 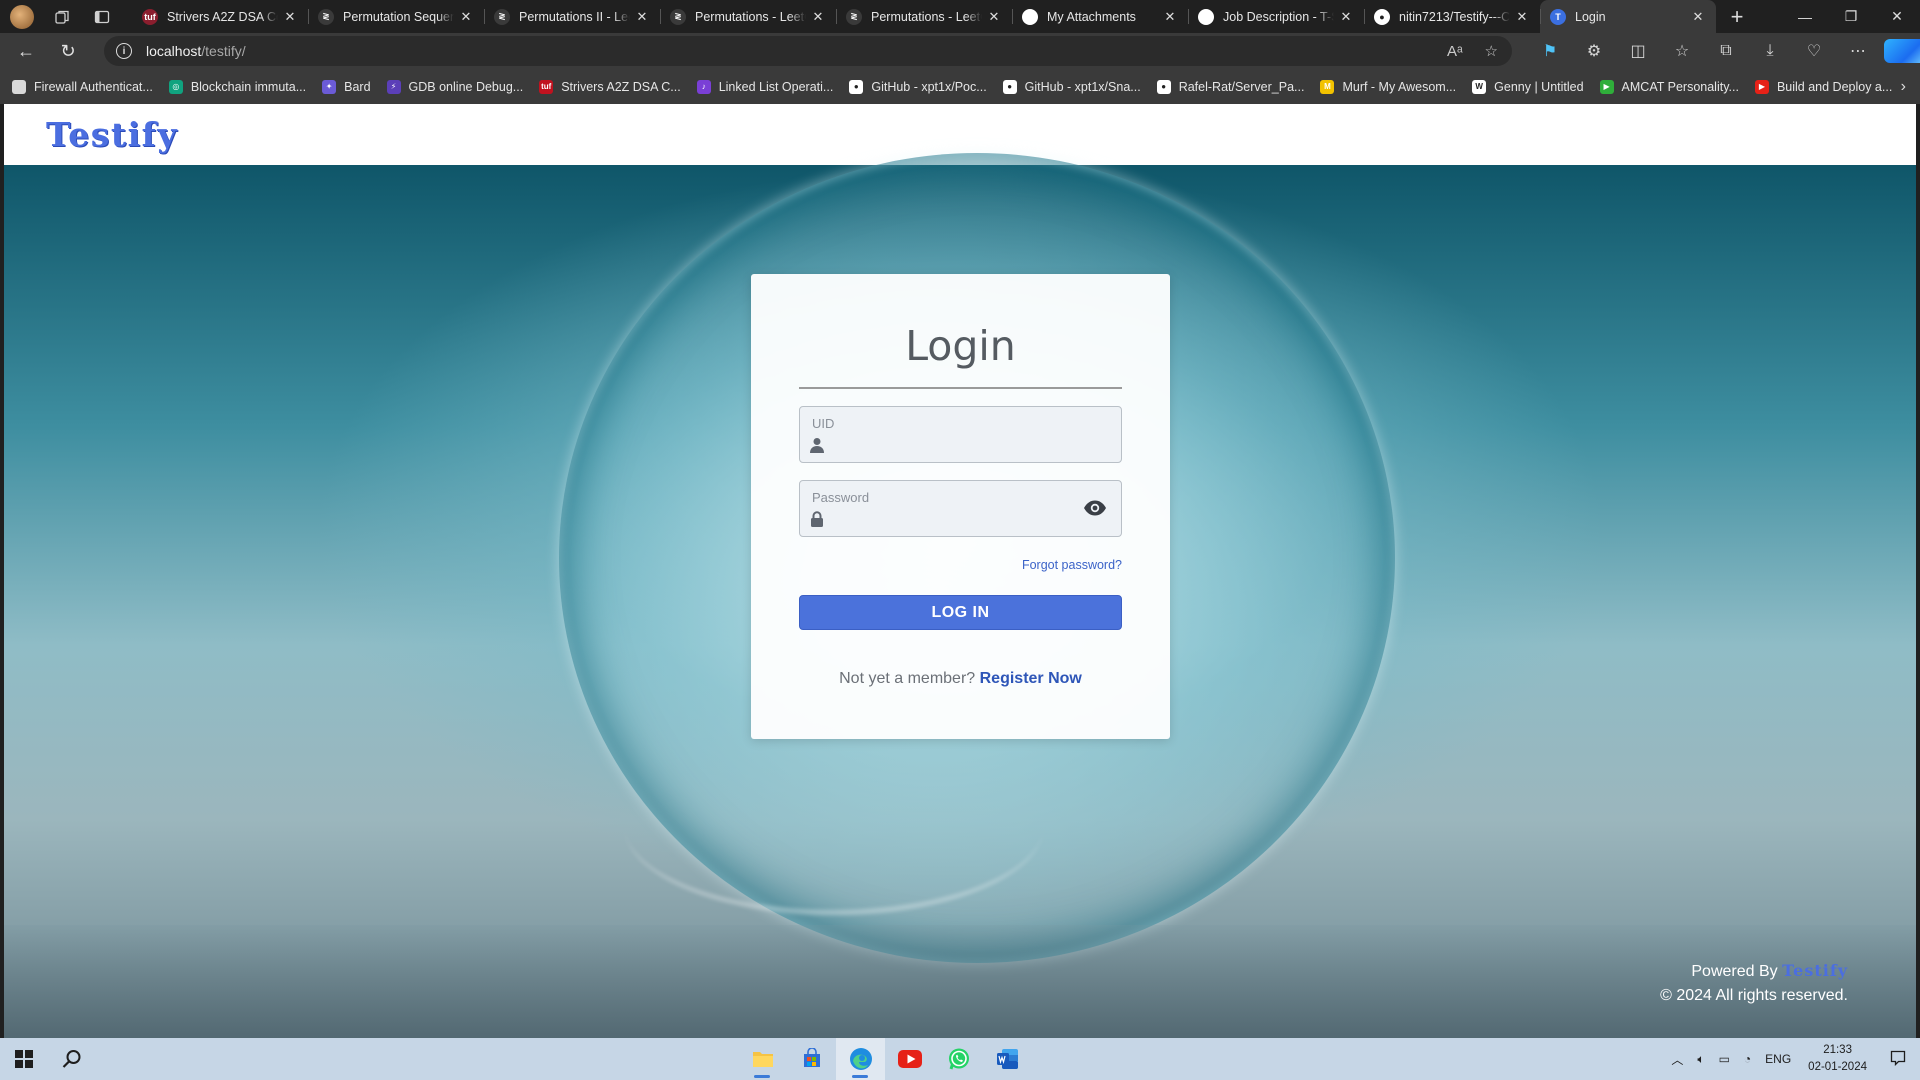 I want to click on tab-title: Permutation Sequen, so click(x=398, y=16).